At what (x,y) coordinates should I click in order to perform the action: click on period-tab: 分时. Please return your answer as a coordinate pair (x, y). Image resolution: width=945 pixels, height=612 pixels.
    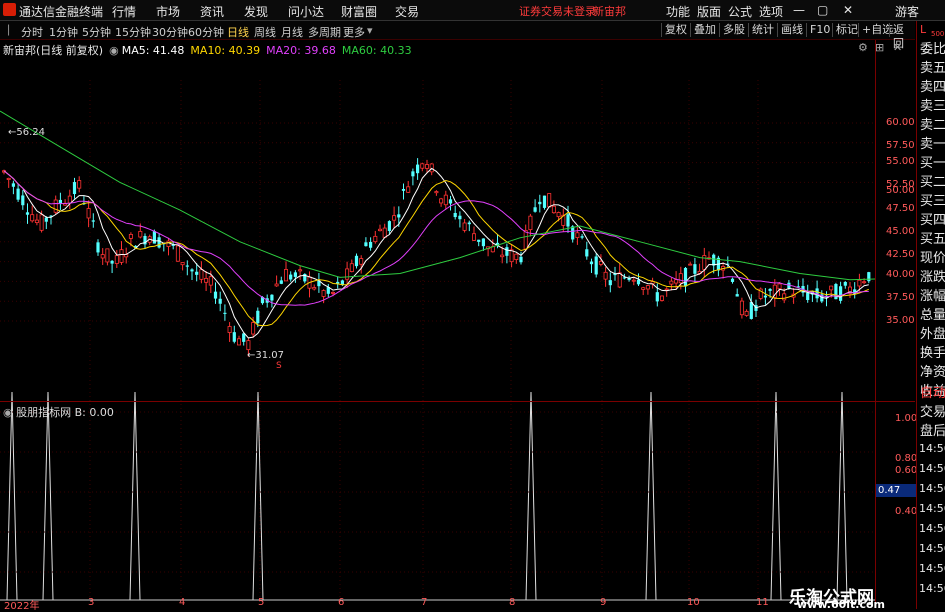
    Looking at the image, I should click on (32, 32).